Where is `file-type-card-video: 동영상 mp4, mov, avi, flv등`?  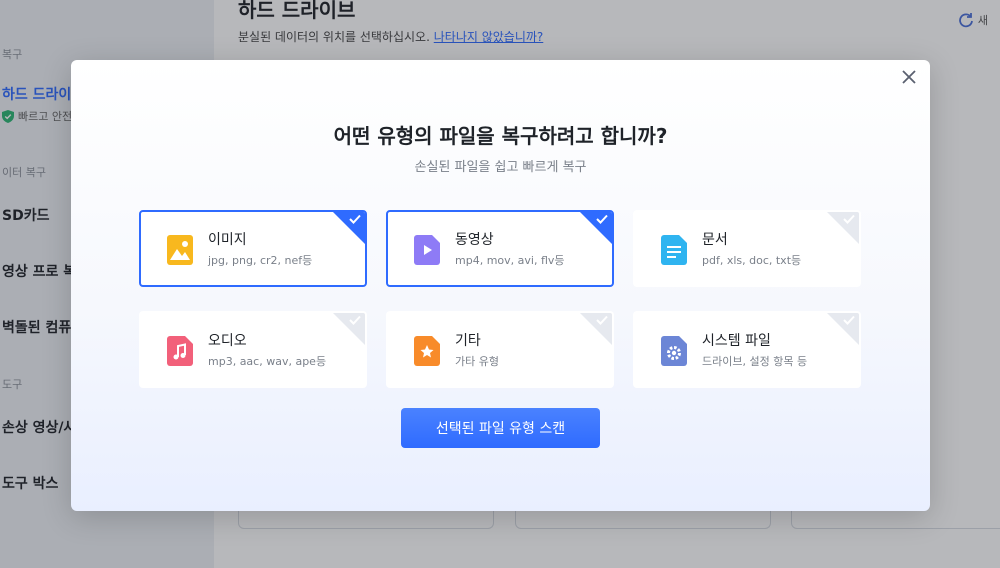 file-type-card-video: 동영상 mp4, mov, avi, flv등 is located at coordinates (500, 248).